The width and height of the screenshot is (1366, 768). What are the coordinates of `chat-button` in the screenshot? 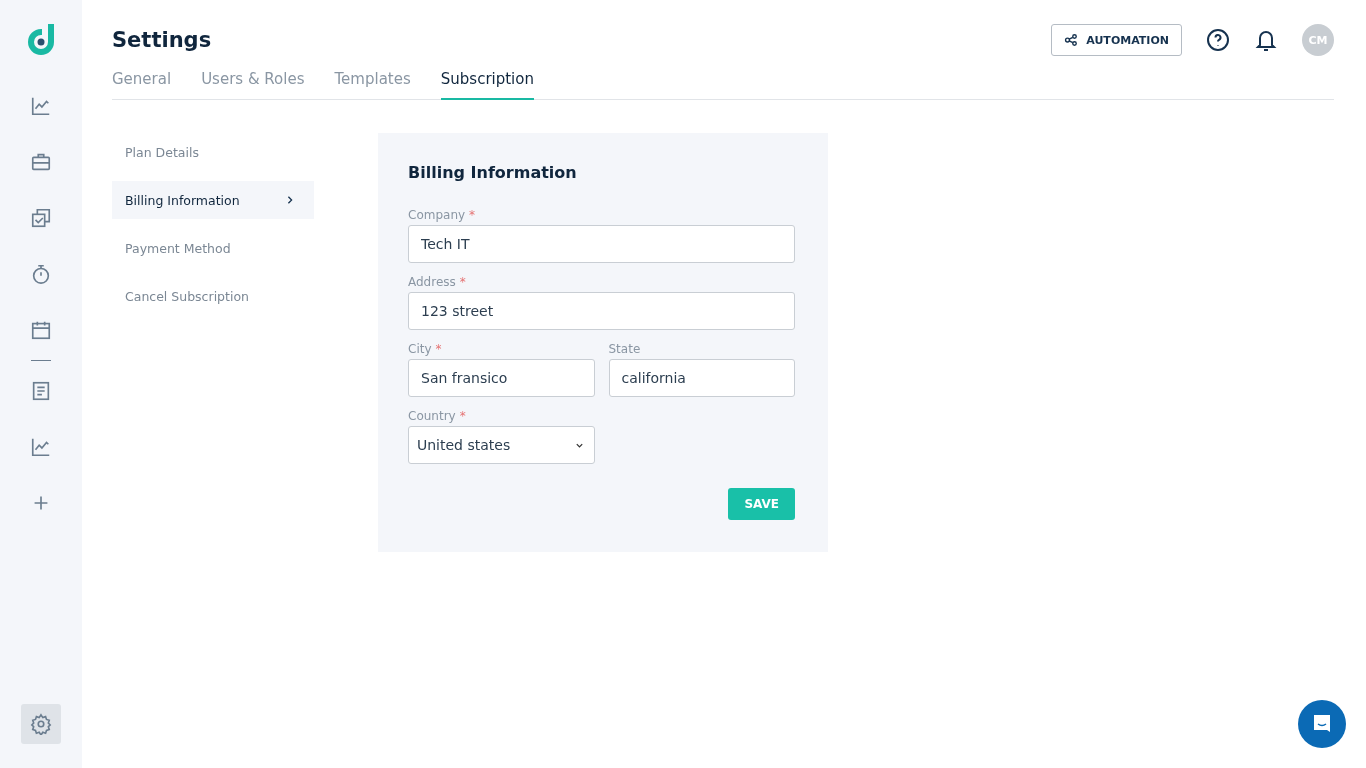 It's located at (1322, 724).